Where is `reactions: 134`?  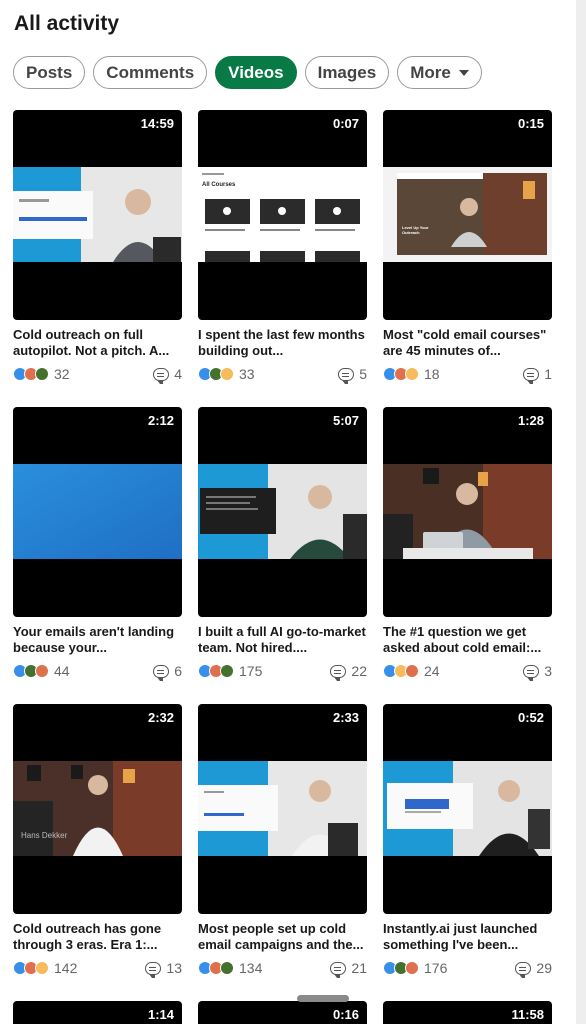 reactions: 134 is located at coordinates (230, 968).